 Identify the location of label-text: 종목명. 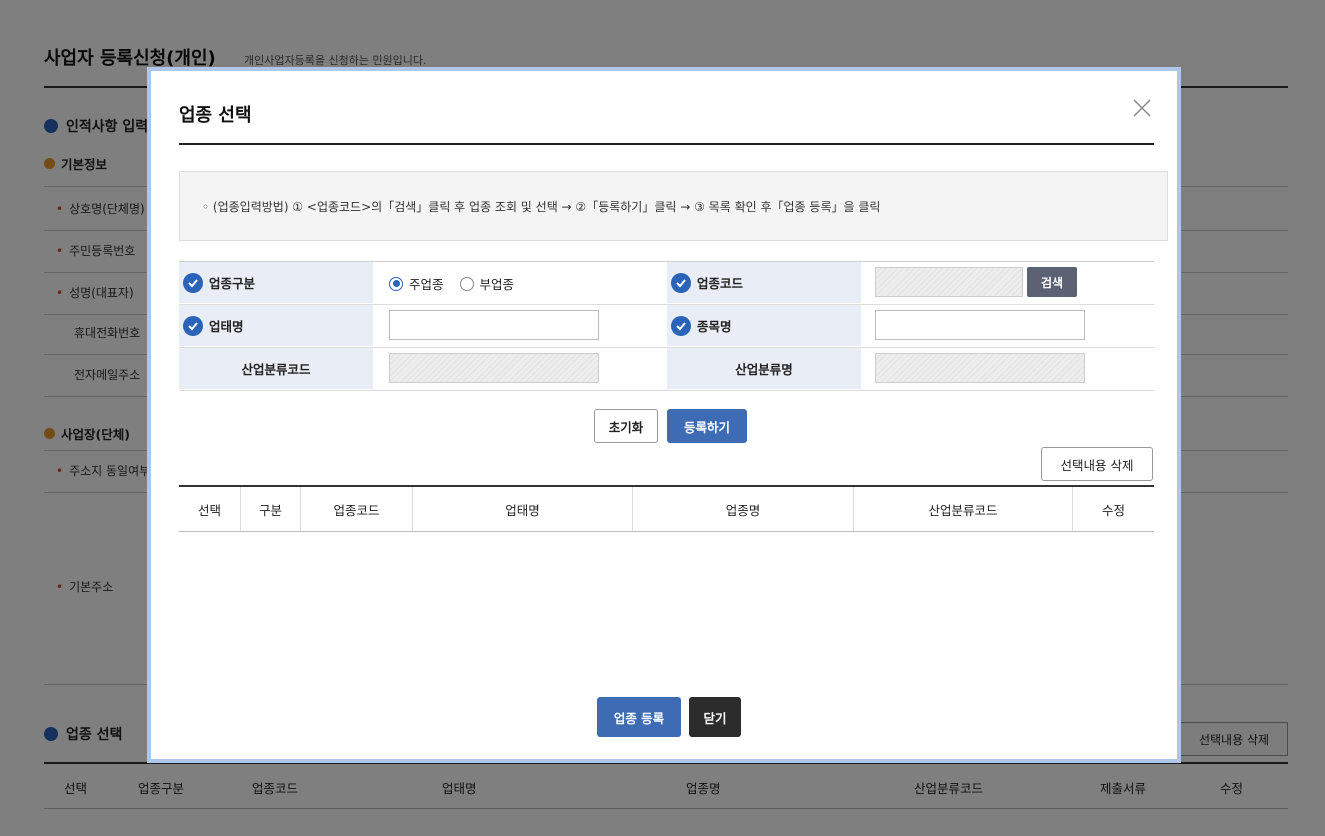
(714, 326).